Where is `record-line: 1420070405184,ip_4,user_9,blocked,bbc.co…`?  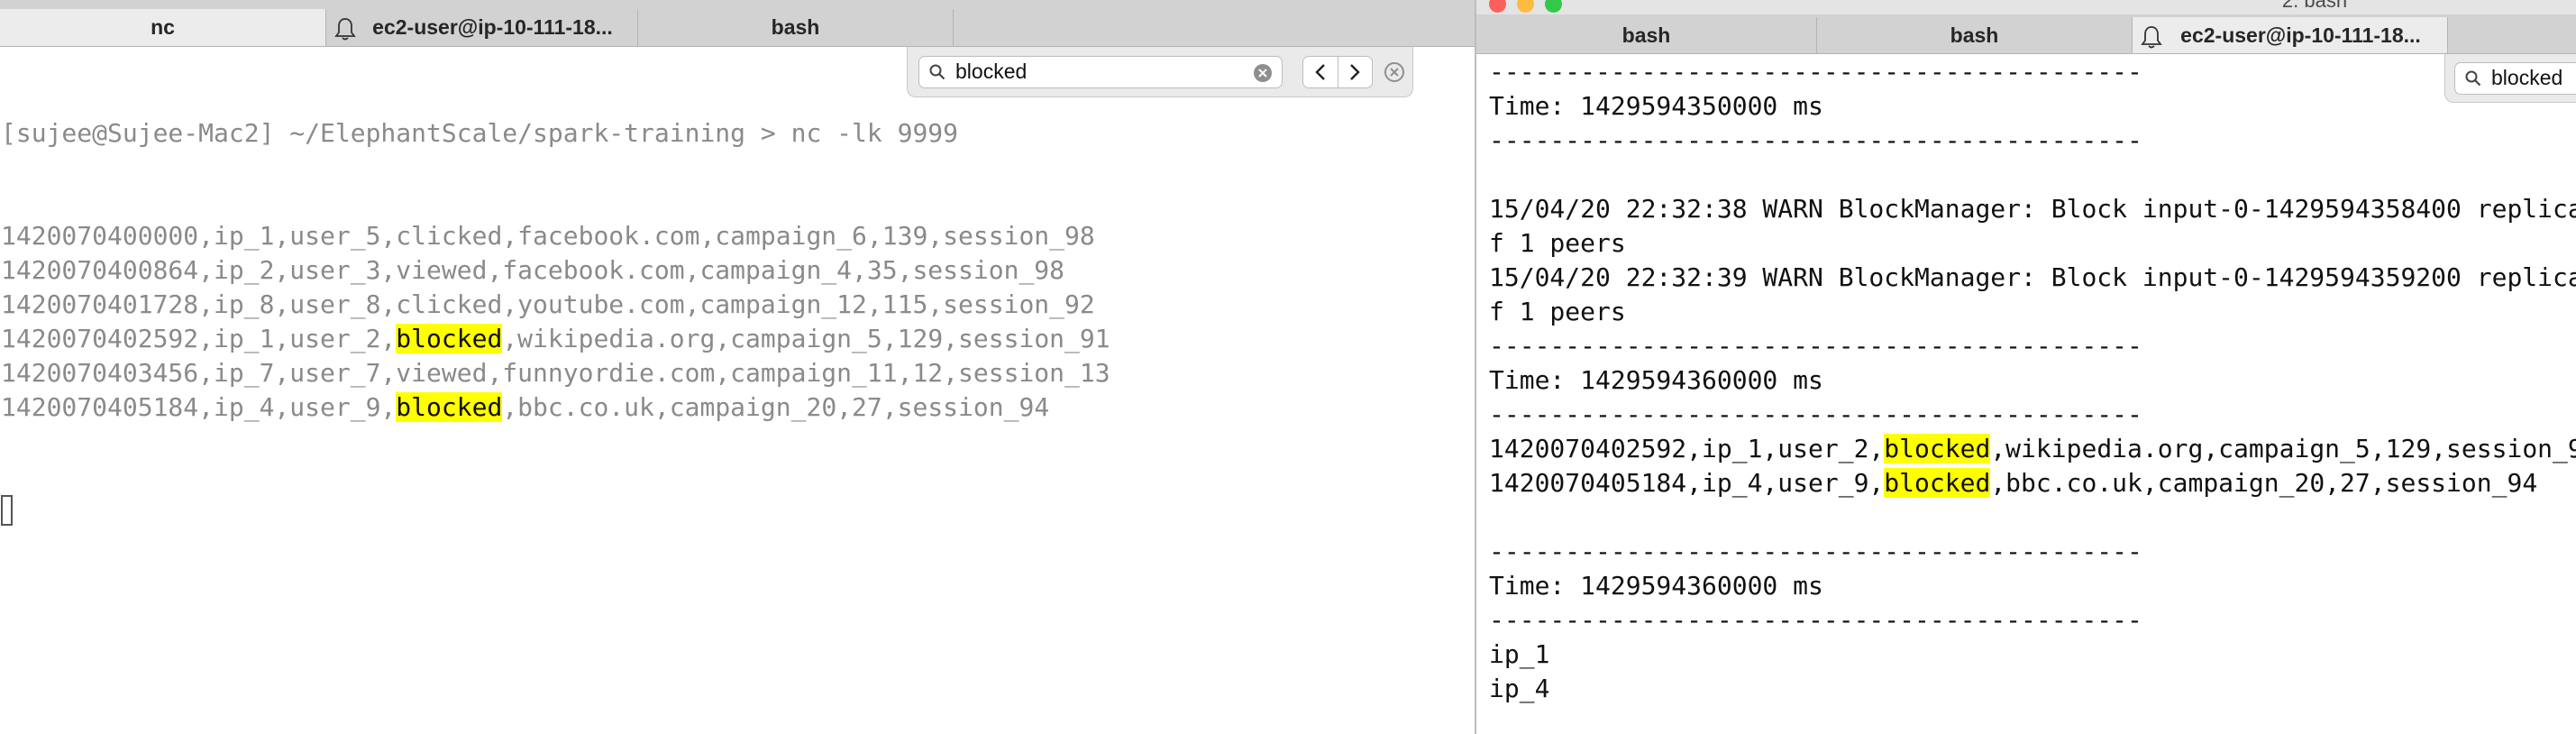 record-line: 1420070405184,ip_4,user_9,blocked,bbc.co… is located at coordinates (738, 407).